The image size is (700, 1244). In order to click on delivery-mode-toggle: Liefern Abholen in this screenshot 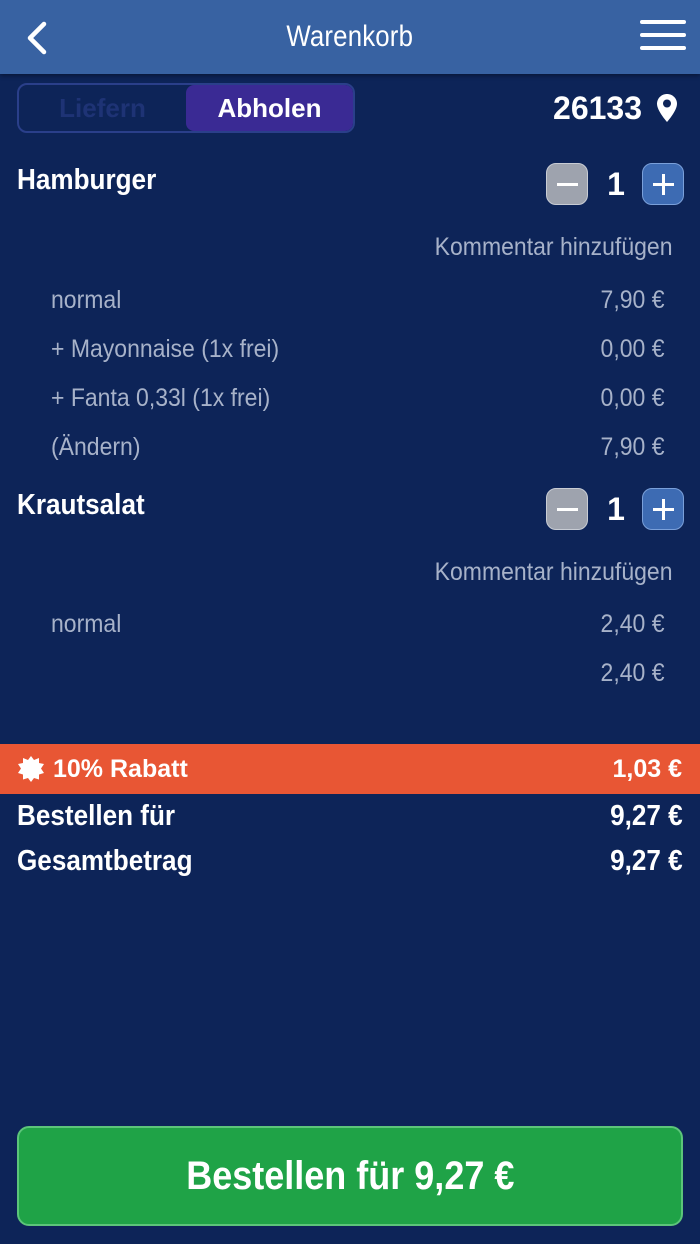, I will do `click(186, 108)`.